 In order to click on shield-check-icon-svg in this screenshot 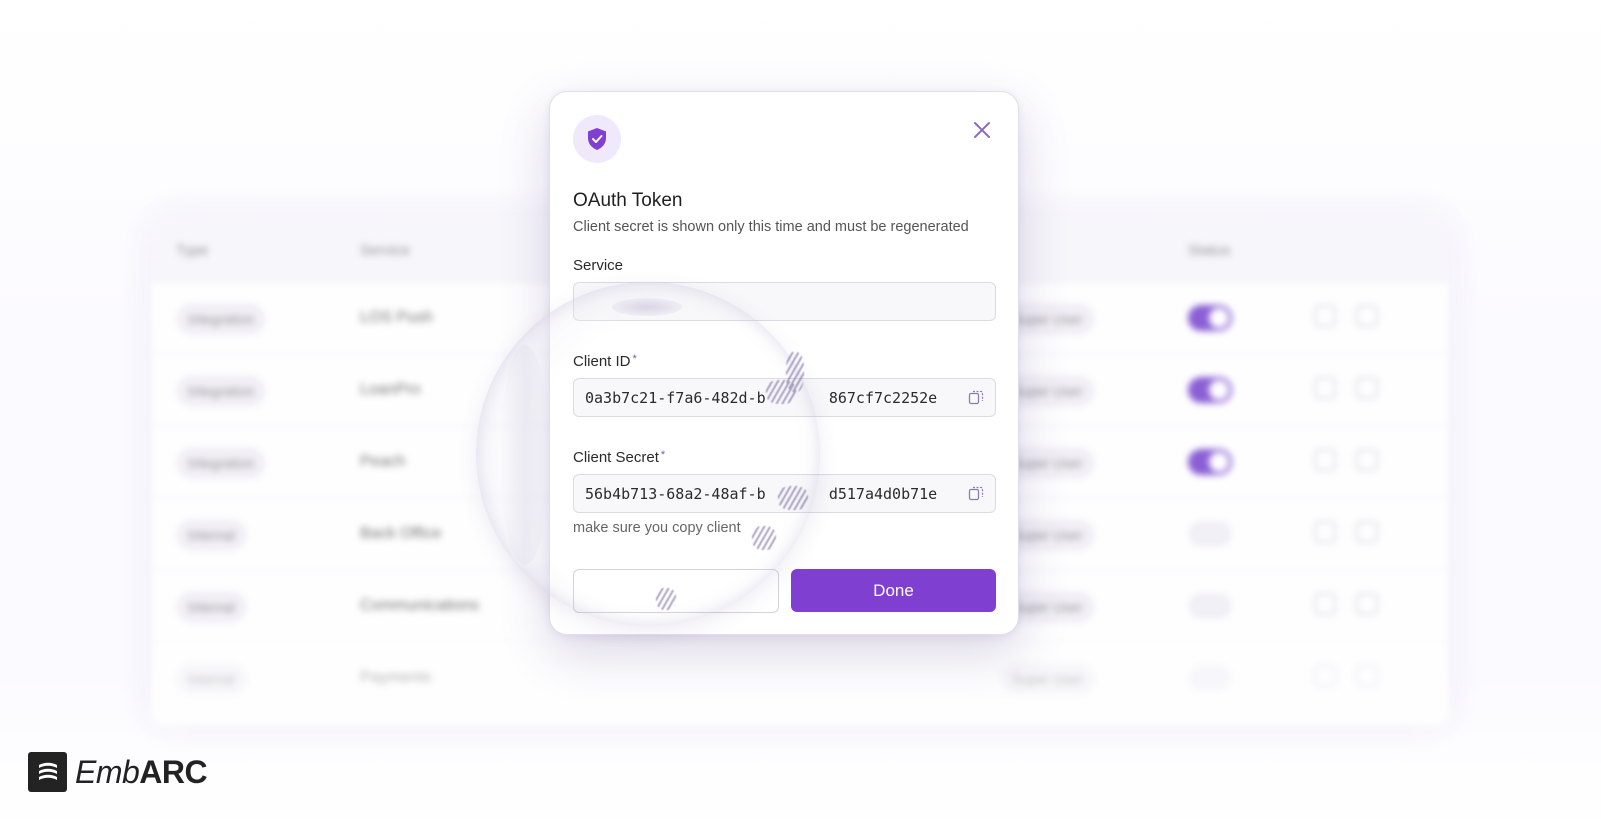, I will do `click(597, 139)`.